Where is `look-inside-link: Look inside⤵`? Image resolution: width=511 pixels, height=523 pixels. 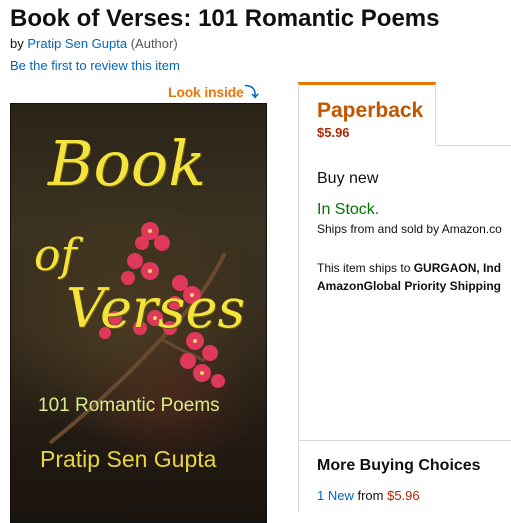 look-inside-link: Look inside⤵ is located at coordinates (213, 92).